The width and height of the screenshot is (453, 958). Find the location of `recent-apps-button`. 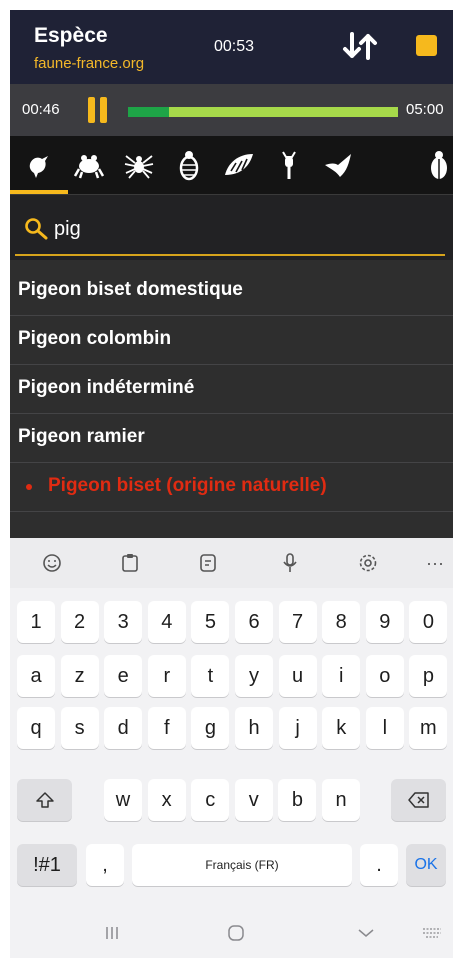

recent-apps-button is located at coordinates (112, 933).